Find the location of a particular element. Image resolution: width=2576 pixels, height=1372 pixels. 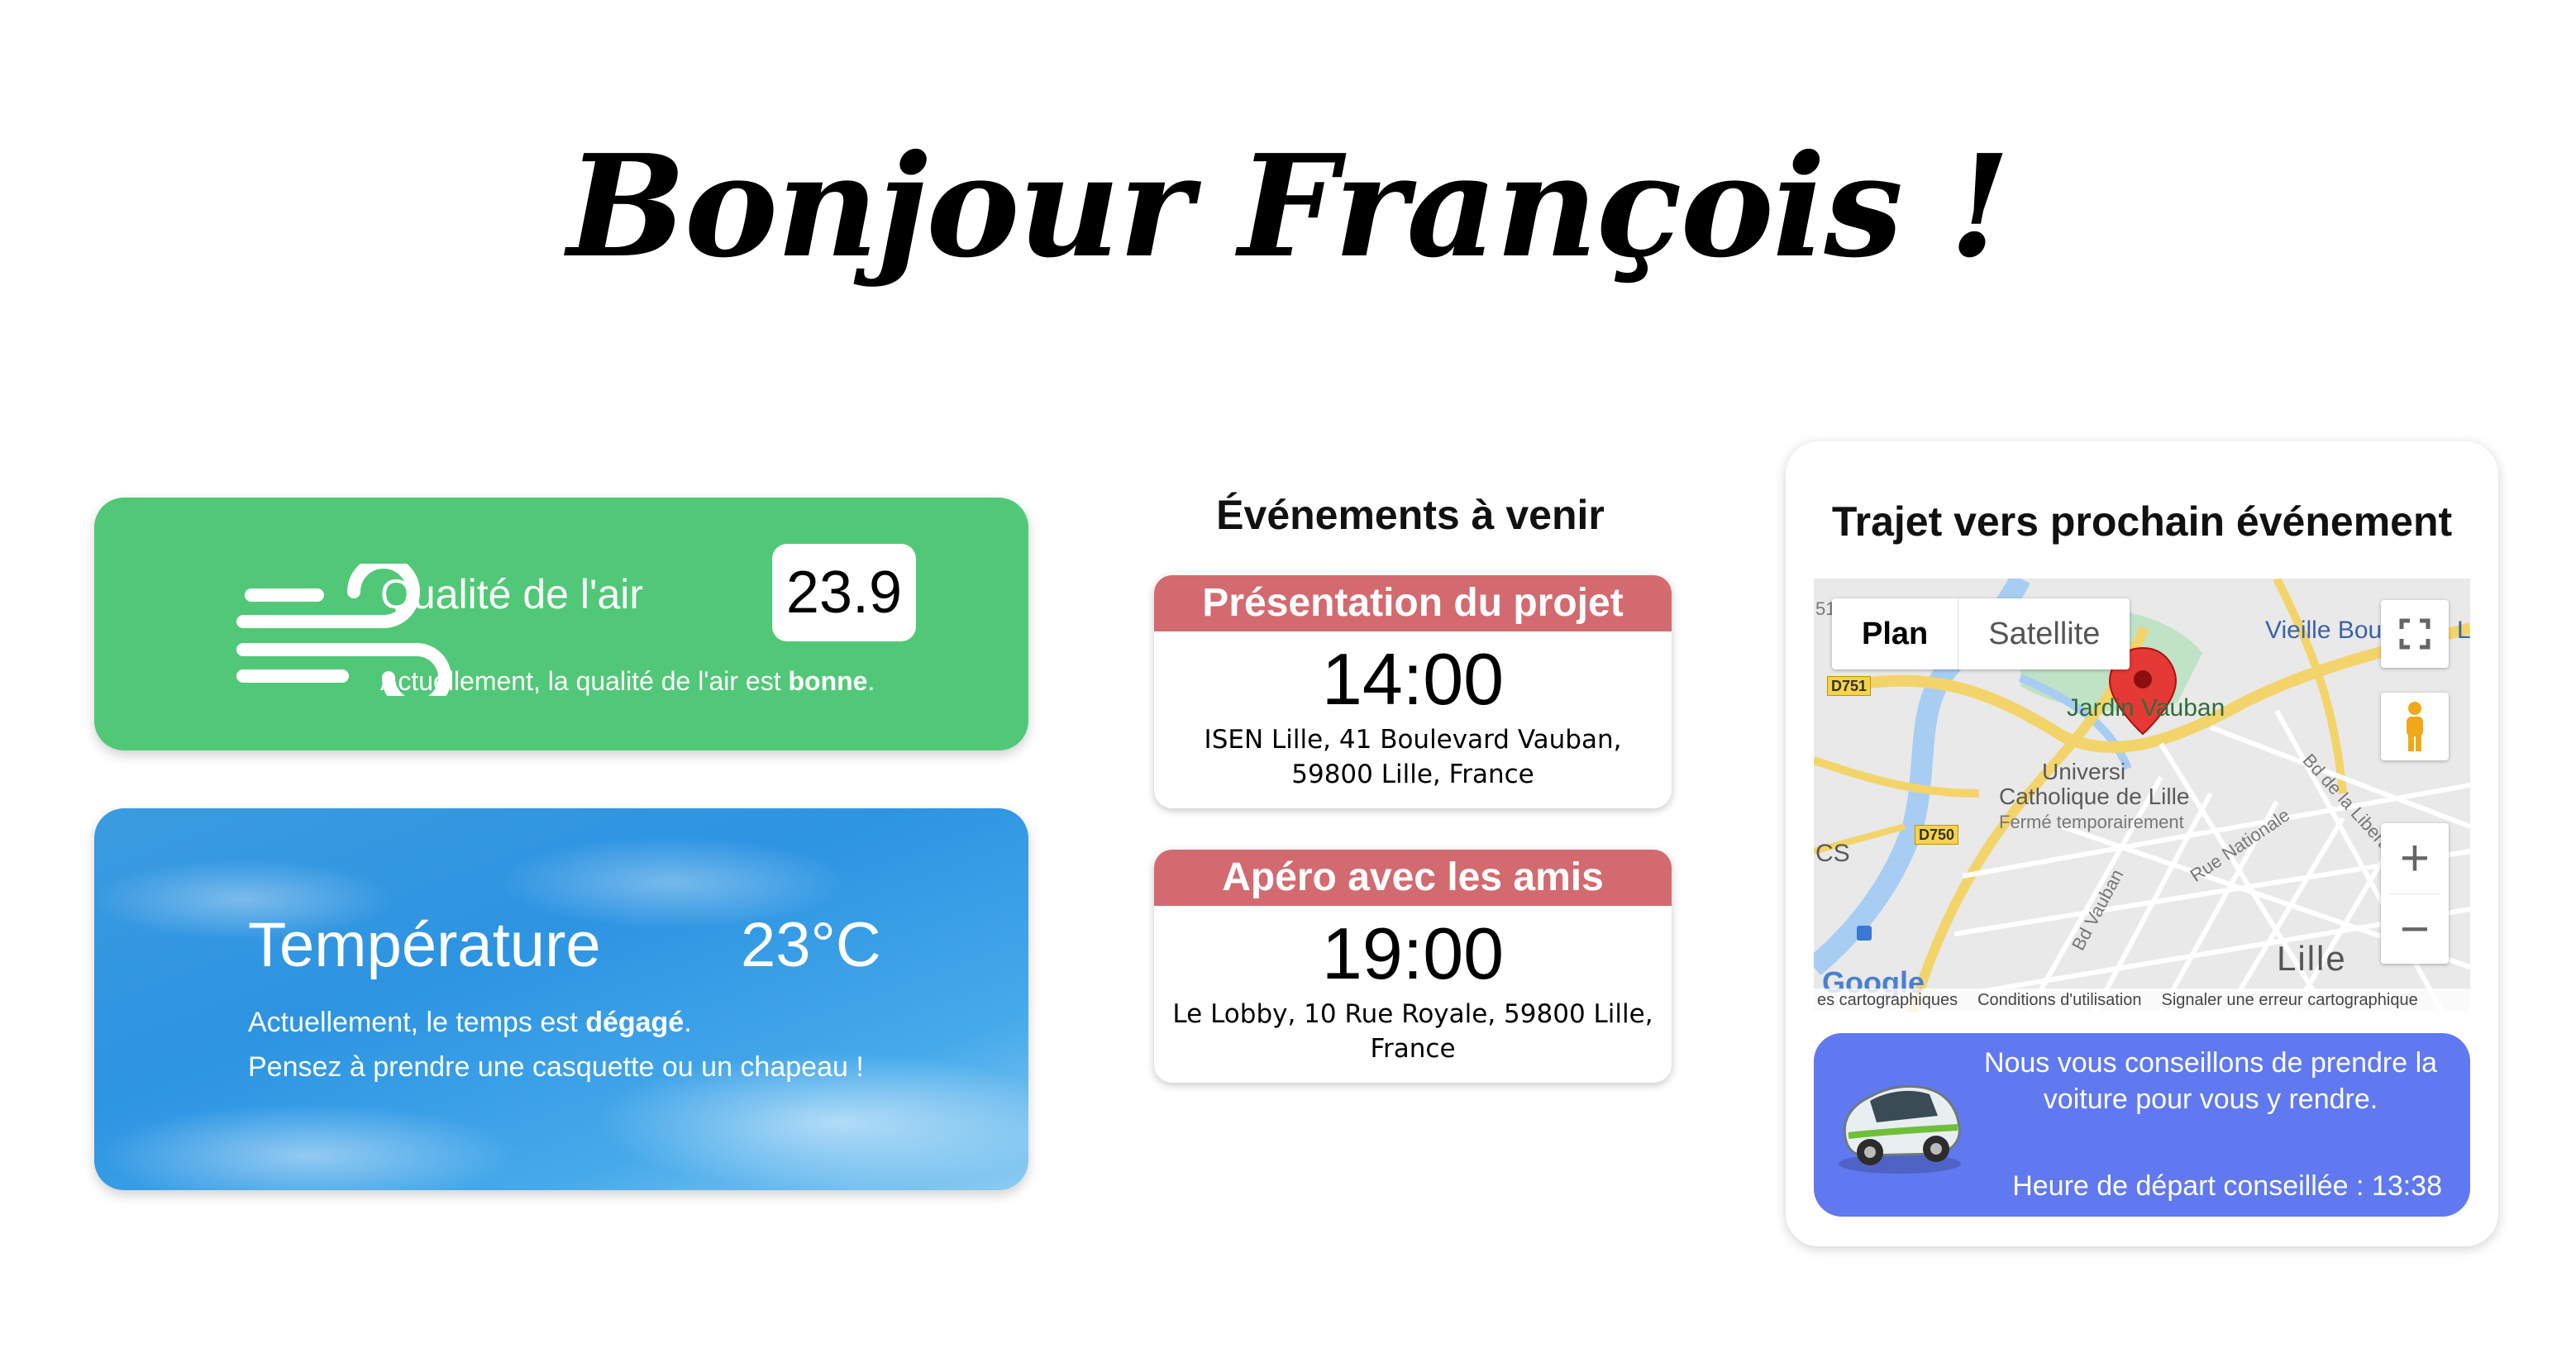

map-label-universite: Universi is located at coordinates (2084, 771).